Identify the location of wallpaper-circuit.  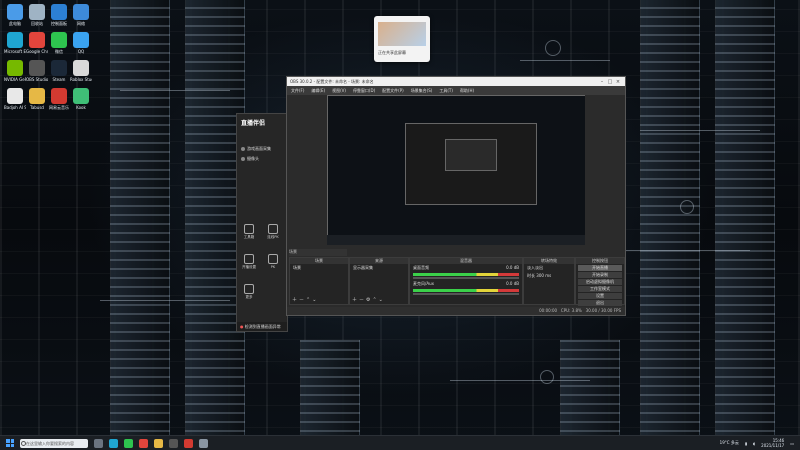
(547, 377).